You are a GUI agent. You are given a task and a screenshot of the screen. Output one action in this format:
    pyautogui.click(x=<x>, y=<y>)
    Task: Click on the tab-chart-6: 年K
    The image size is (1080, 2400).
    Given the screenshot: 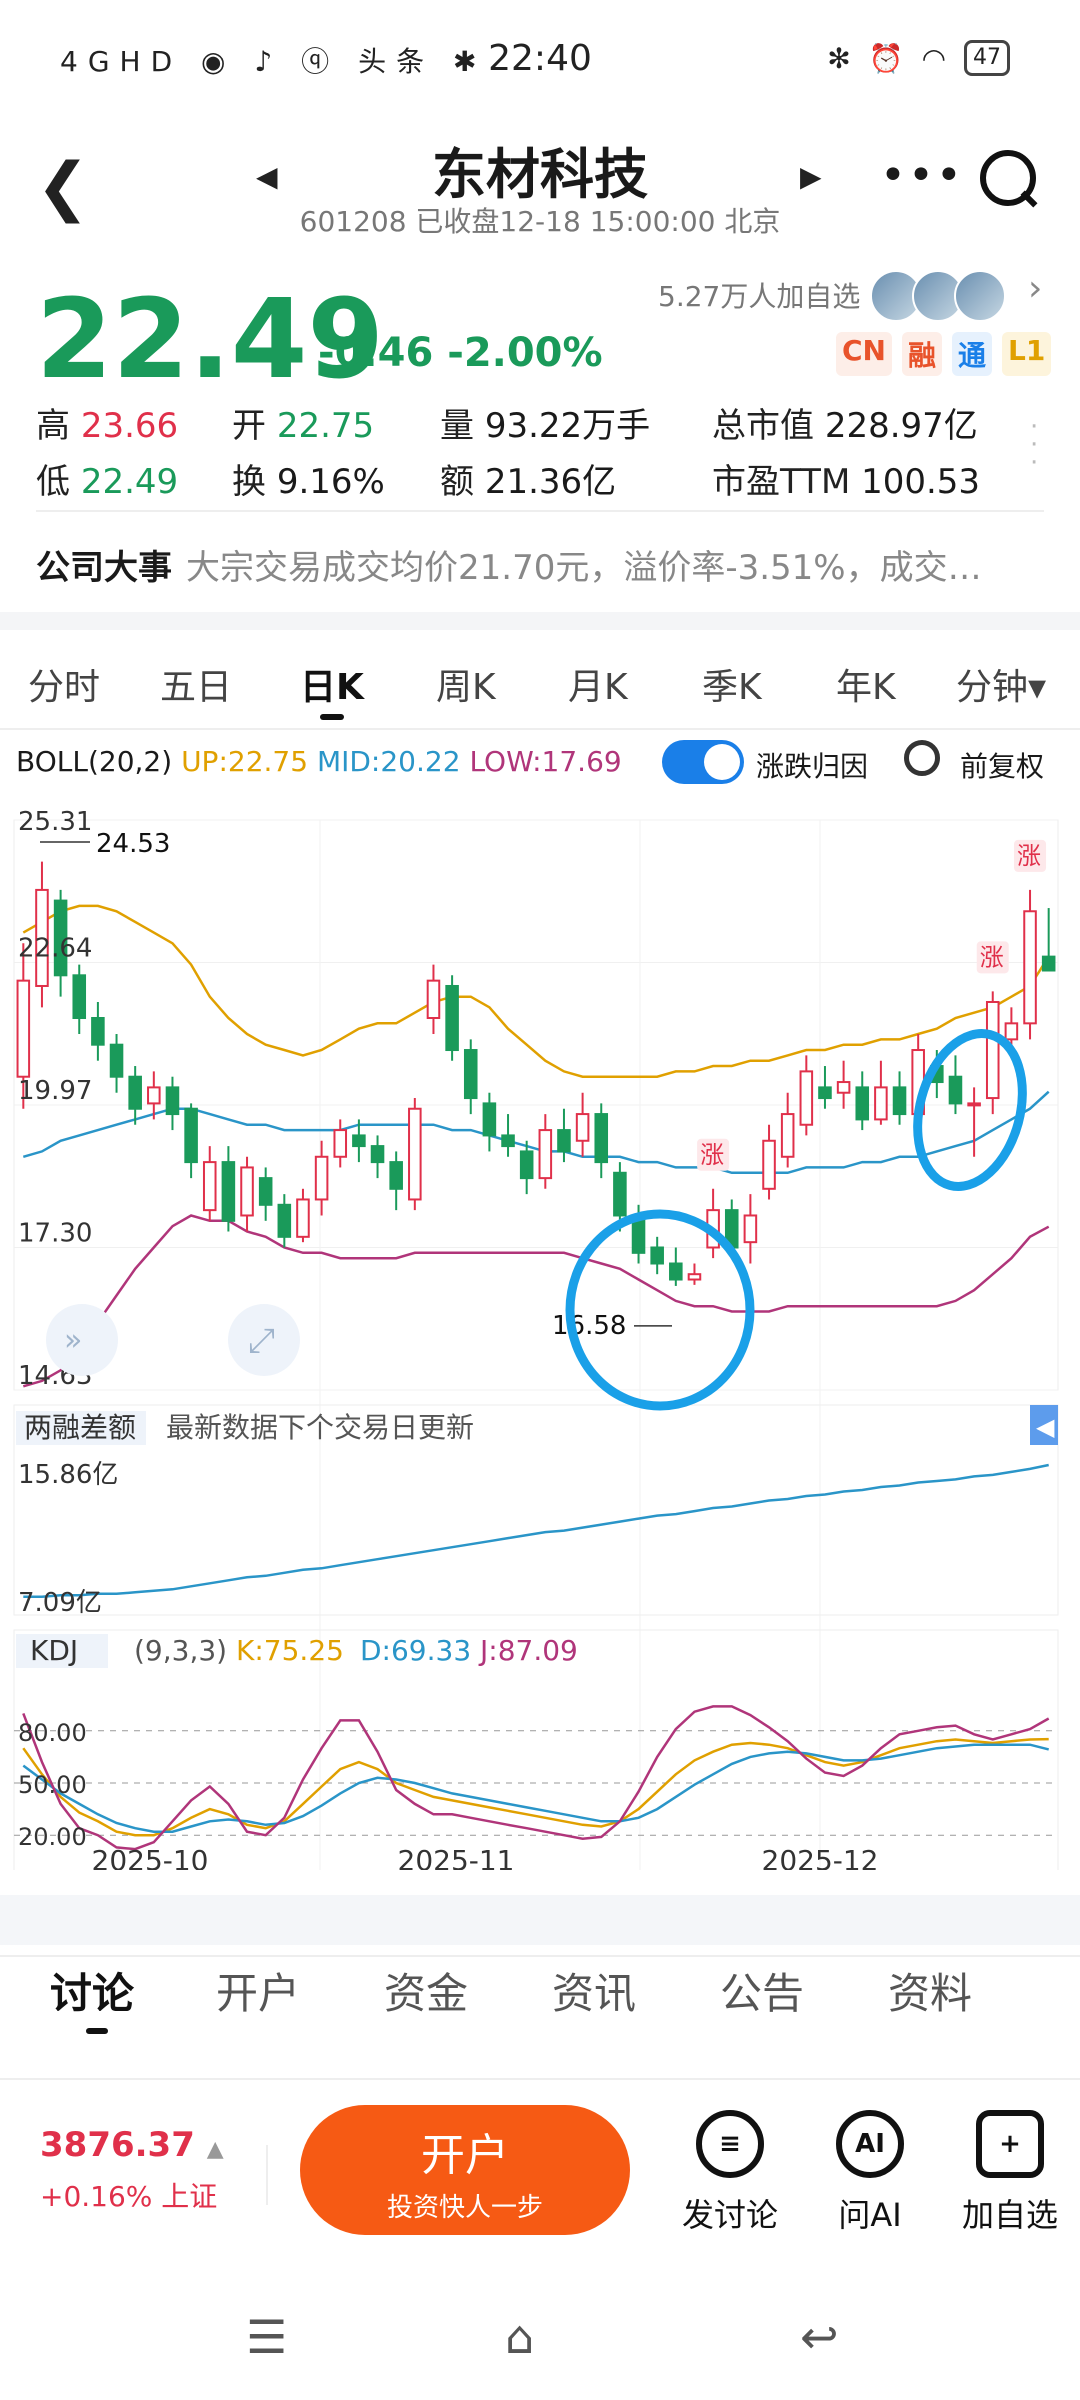 What is the action you would take?
    pyautogui.click(x=866, y=684)
    